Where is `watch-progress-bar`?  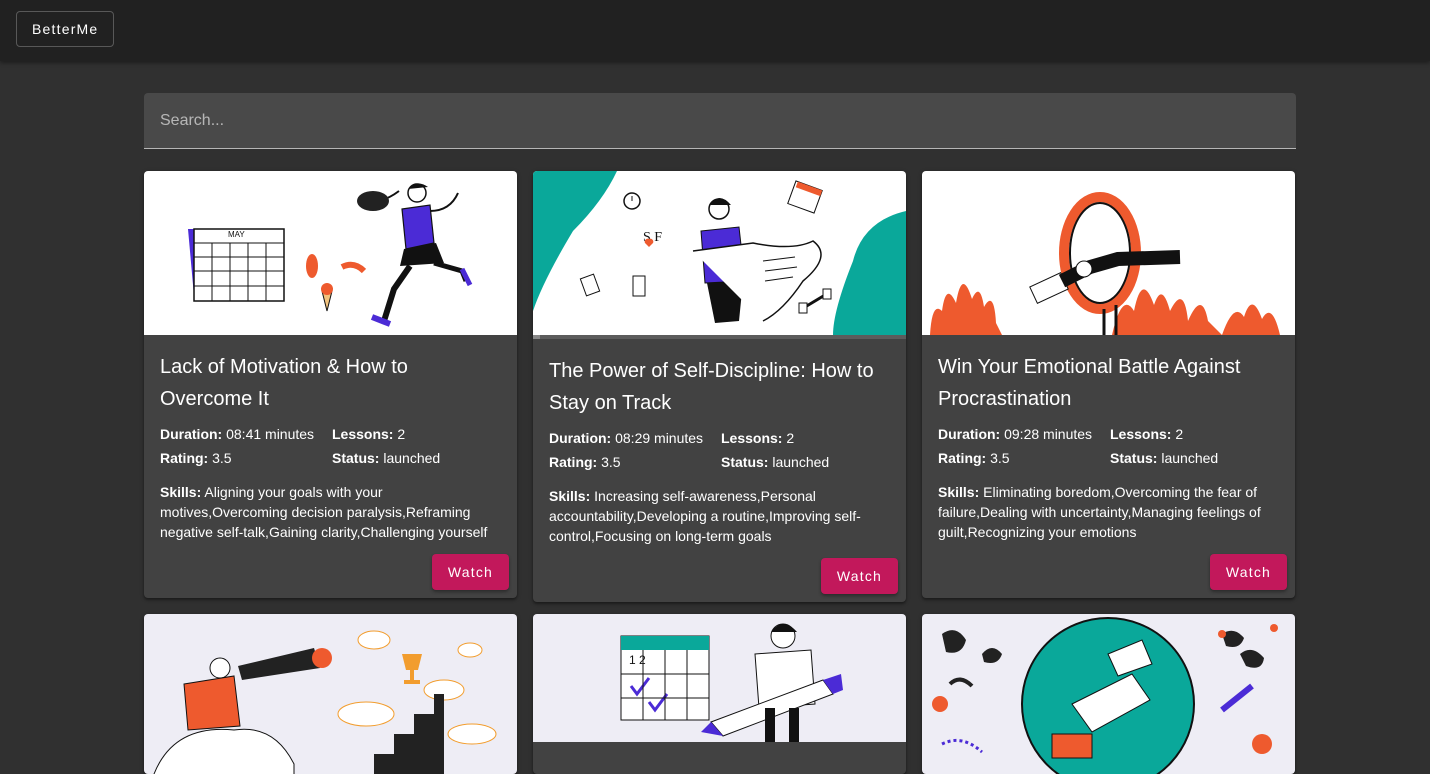
watch-progress-bar is located at coordinates (719, 337).